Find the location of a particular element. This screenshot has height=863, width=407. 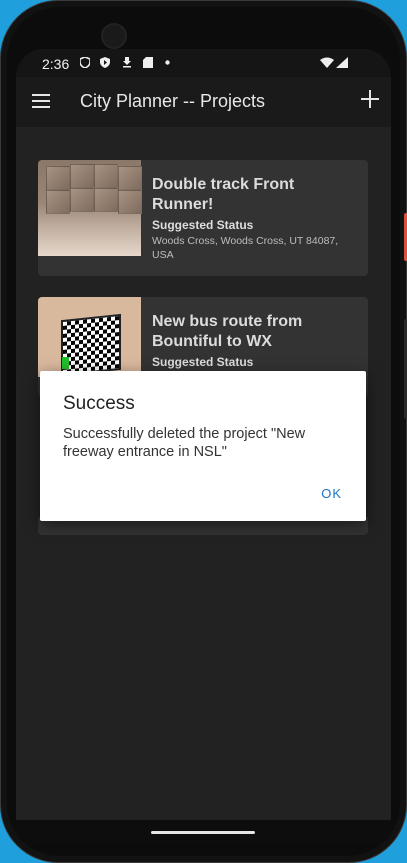

navigation-bar is located at coordinates (203, 832).